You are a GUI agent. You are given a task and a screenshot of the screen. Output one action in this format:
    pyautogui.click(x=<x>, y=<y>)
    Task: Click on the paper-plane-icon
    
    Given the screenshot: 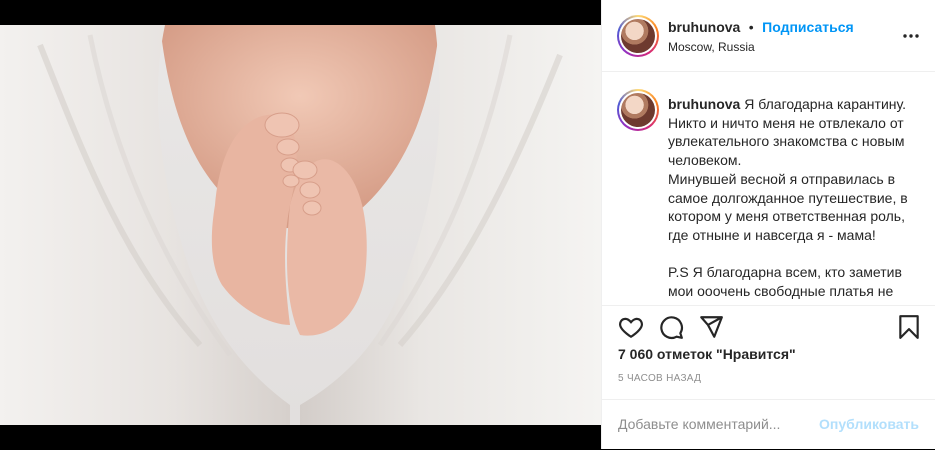 What is the action you would take?
    pyautogui.click(x=712, y=328)
    